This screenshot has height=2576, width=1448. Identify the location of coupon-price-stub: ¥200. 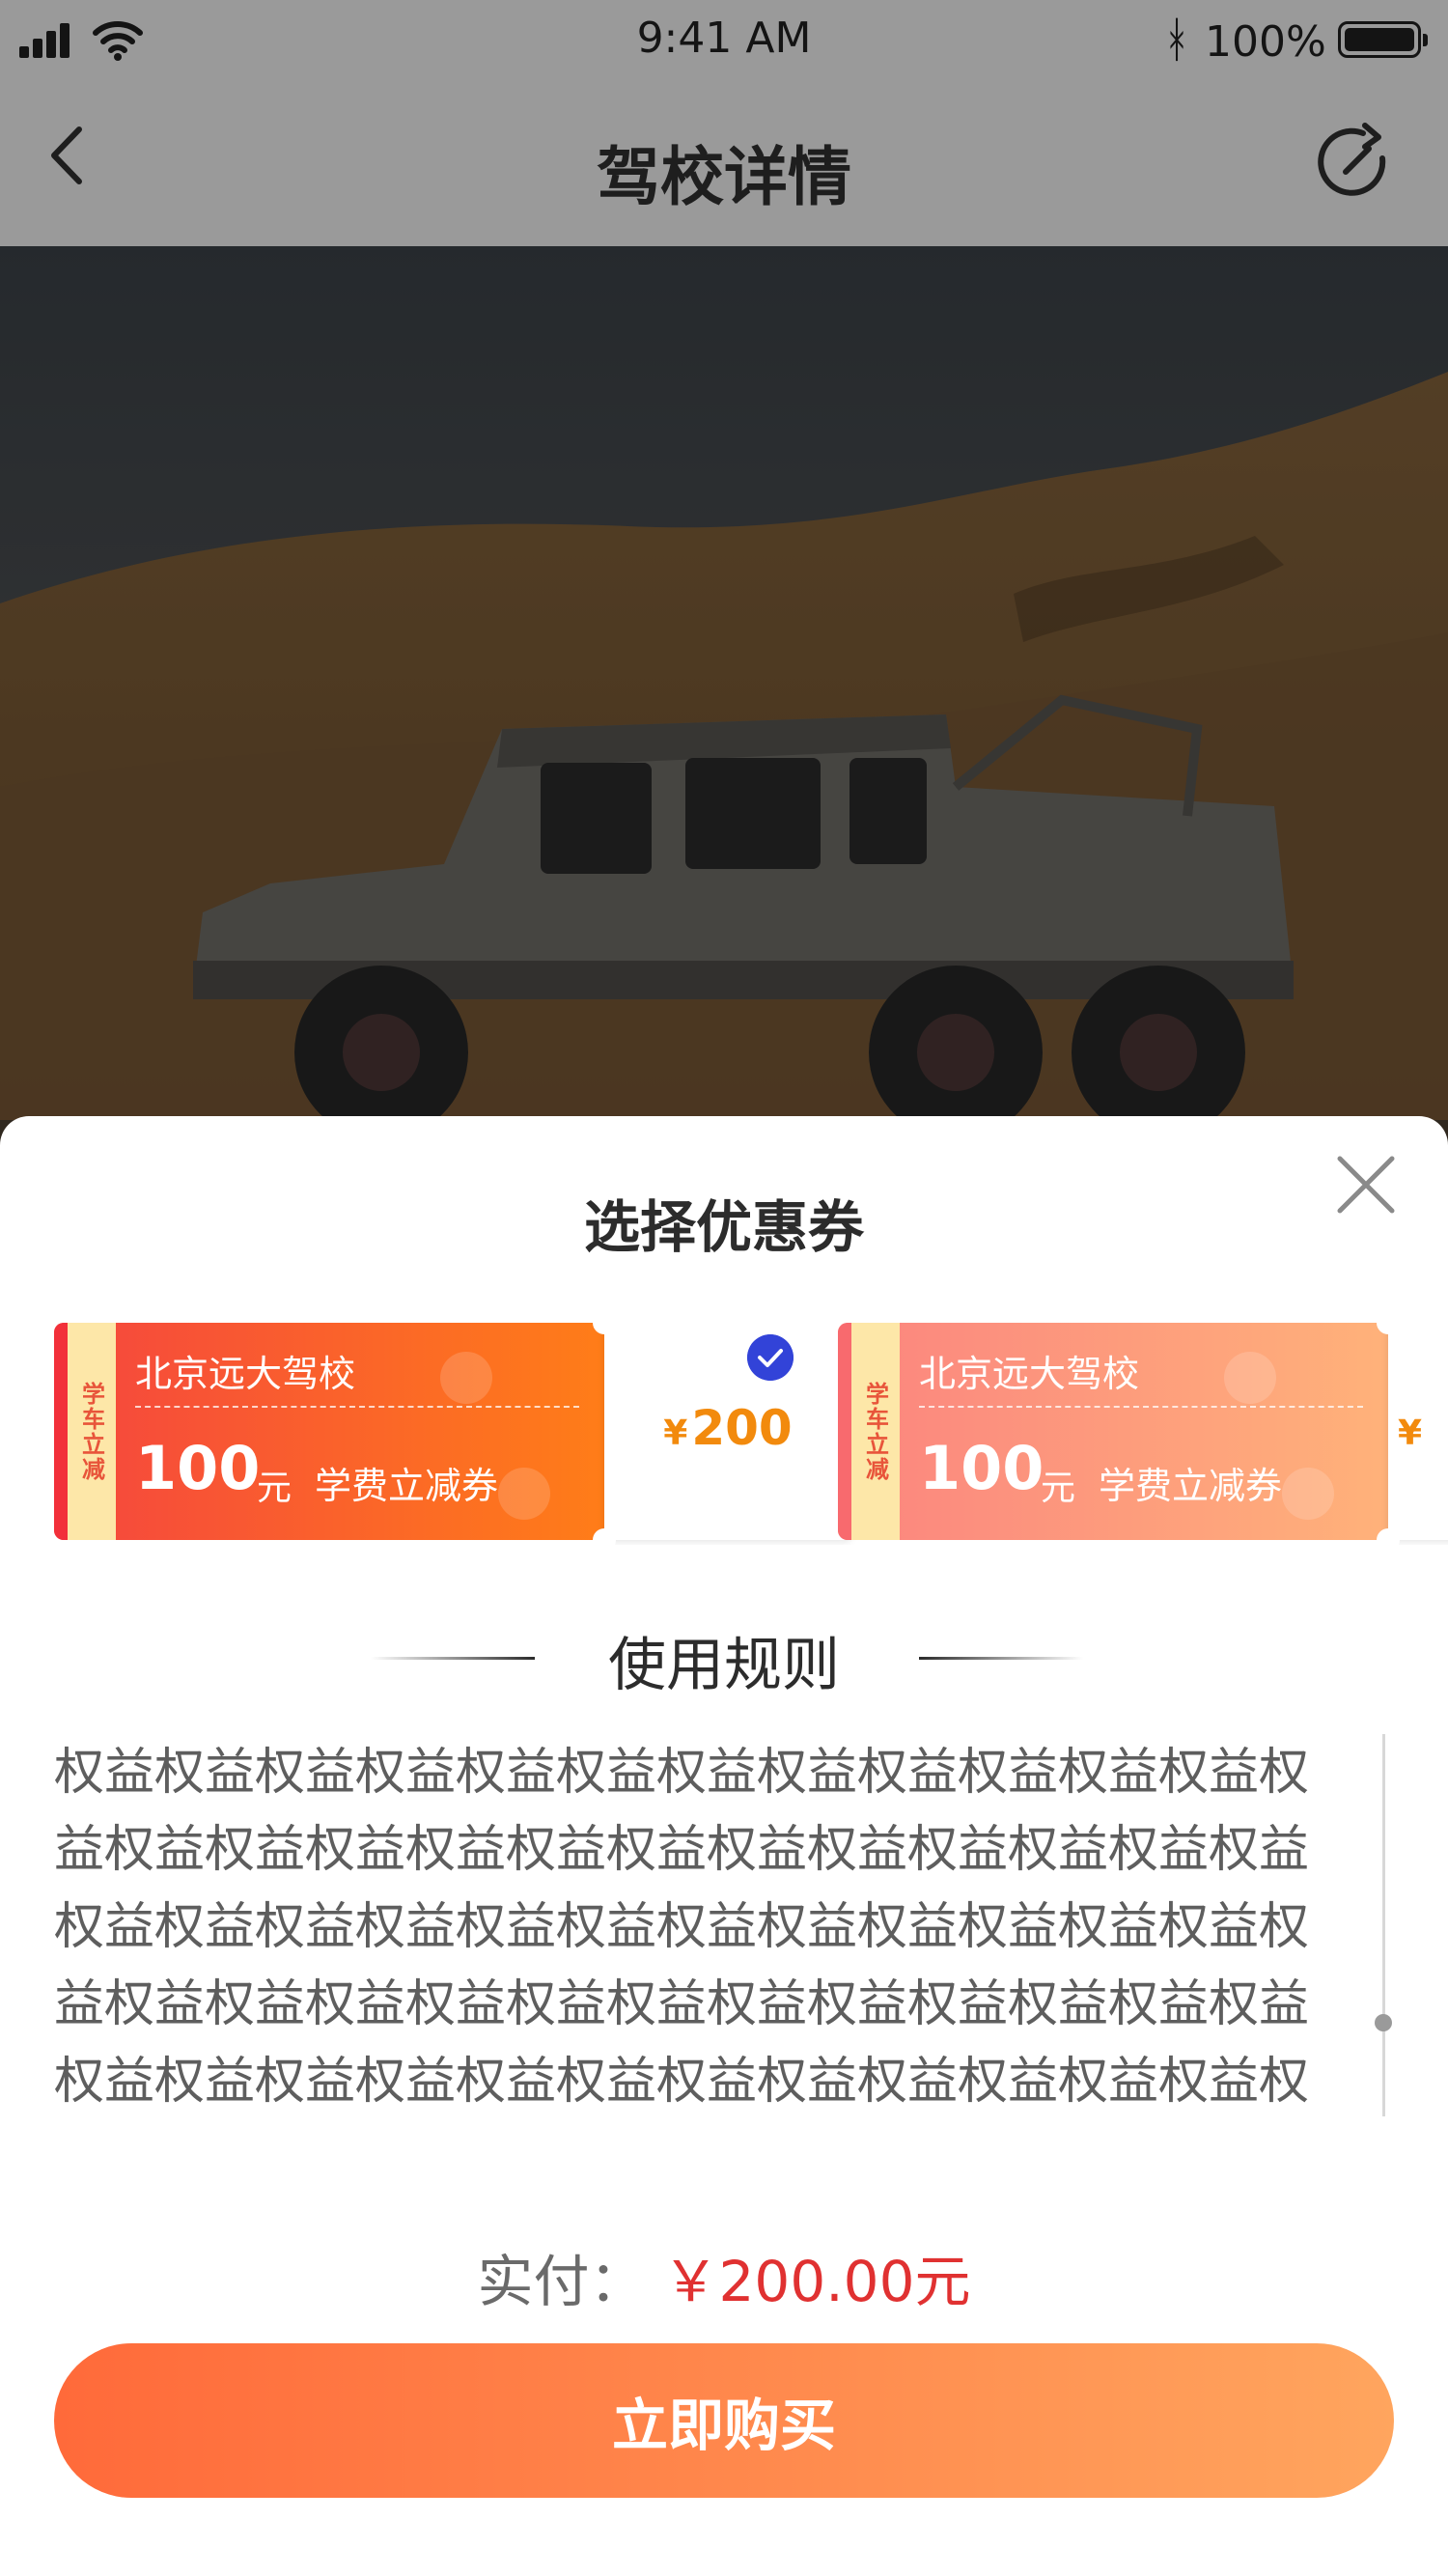
(722, 1434).